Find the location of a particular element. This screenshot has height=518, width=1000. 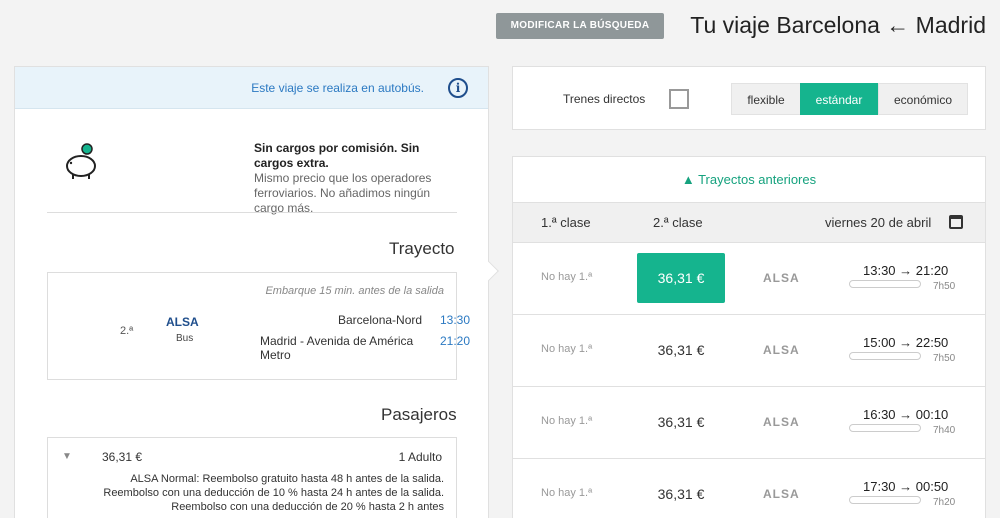

travel-date: viernes 20 de abril is located at coordinates (878, 222).